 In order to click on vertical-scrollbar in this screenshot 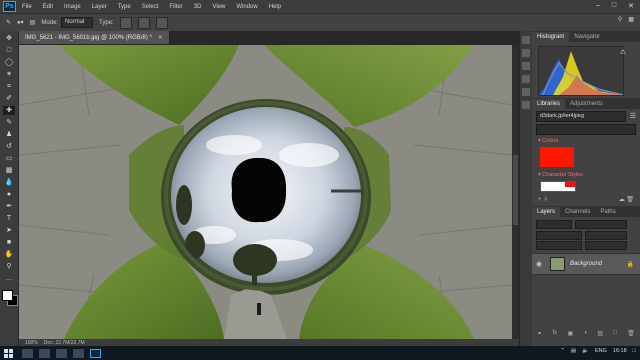, I will do `click(515, 192)`.